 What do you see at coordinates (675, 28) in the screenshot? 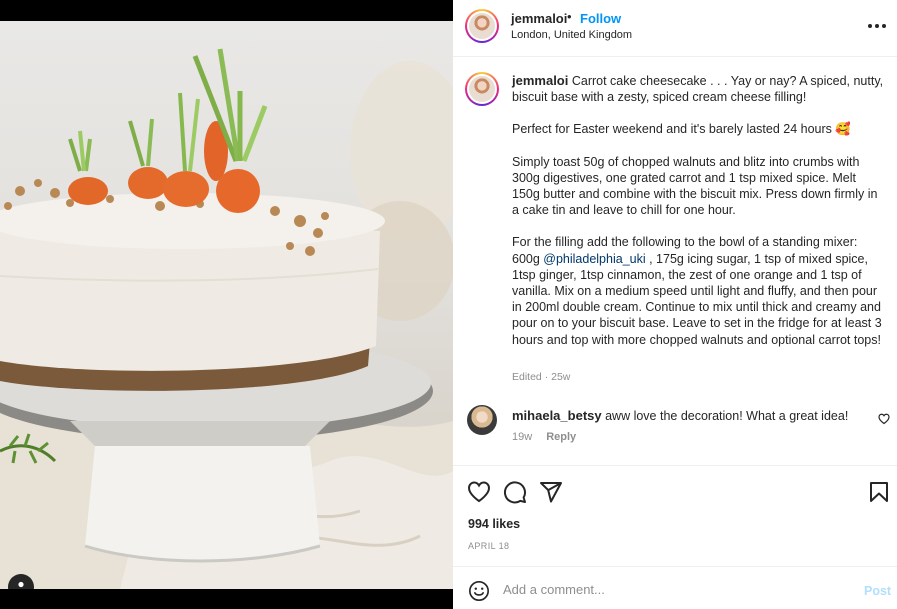
I see `post-header: jemmaloi • Follow London, United Kingdom` at bounding box center [675, 28].